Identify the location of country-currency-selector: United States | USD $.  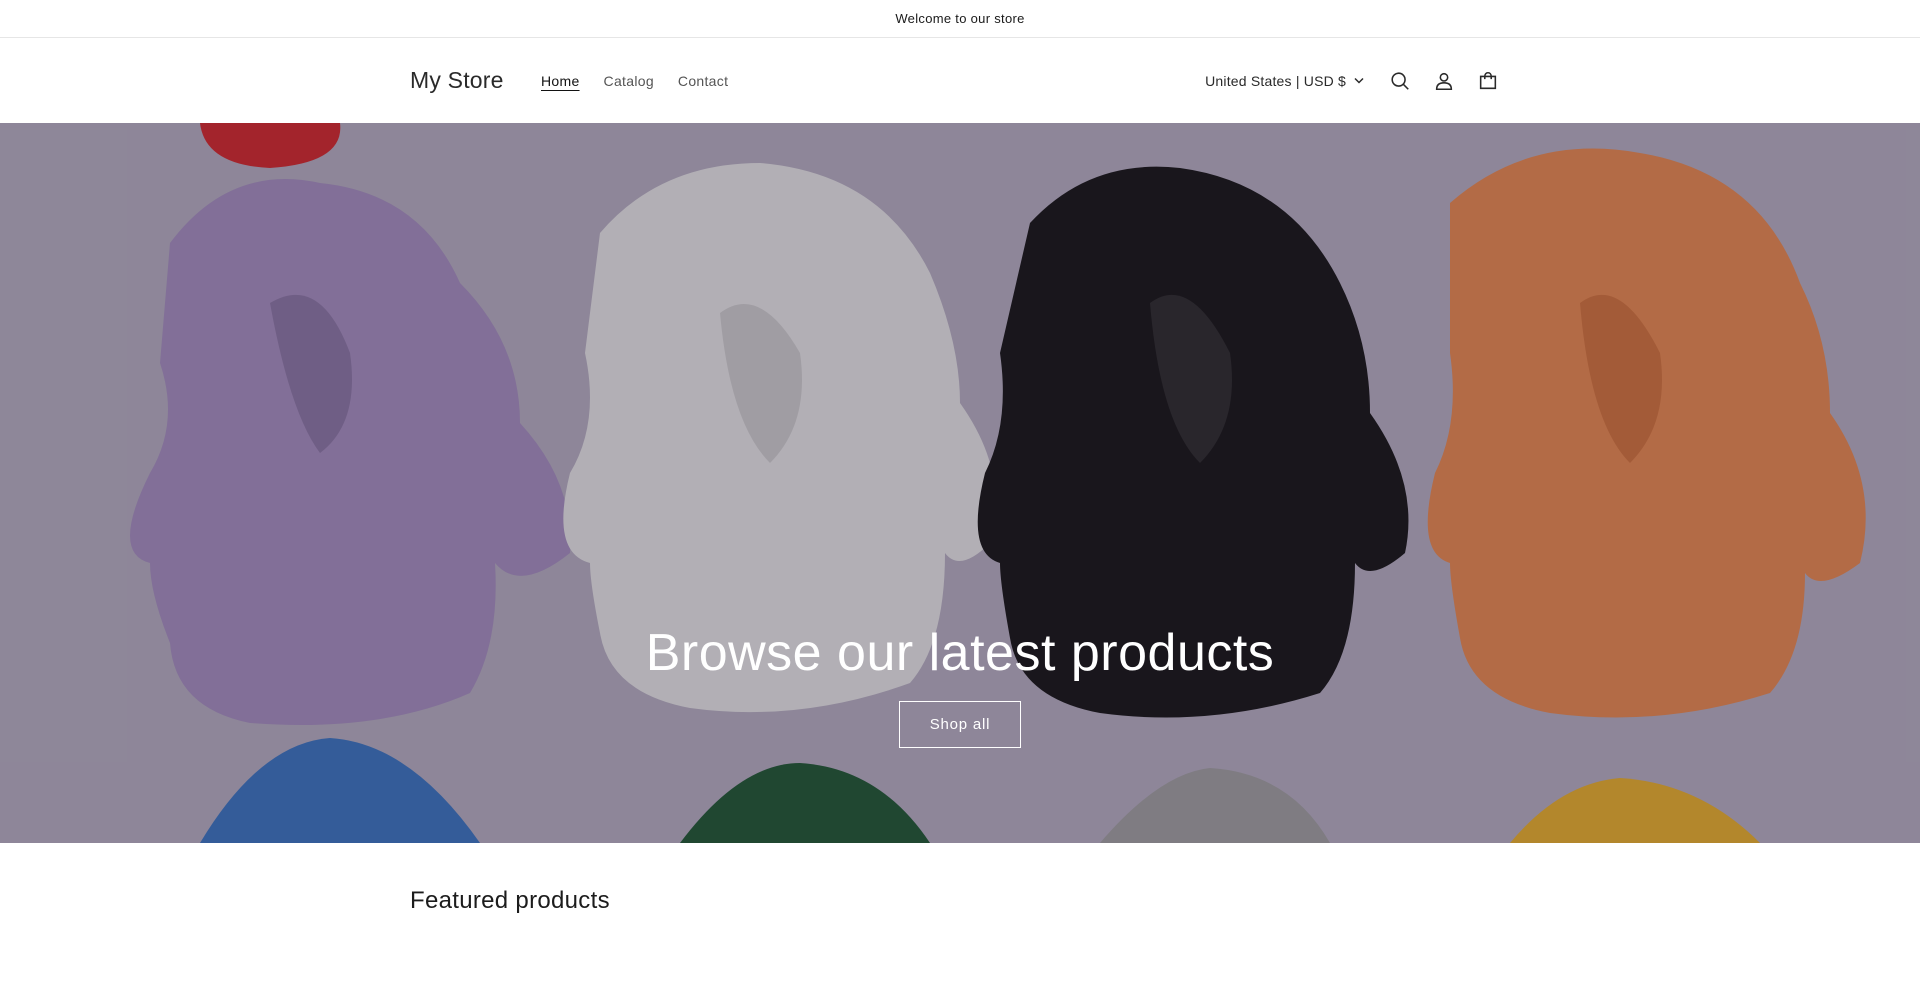
(1284, 81).